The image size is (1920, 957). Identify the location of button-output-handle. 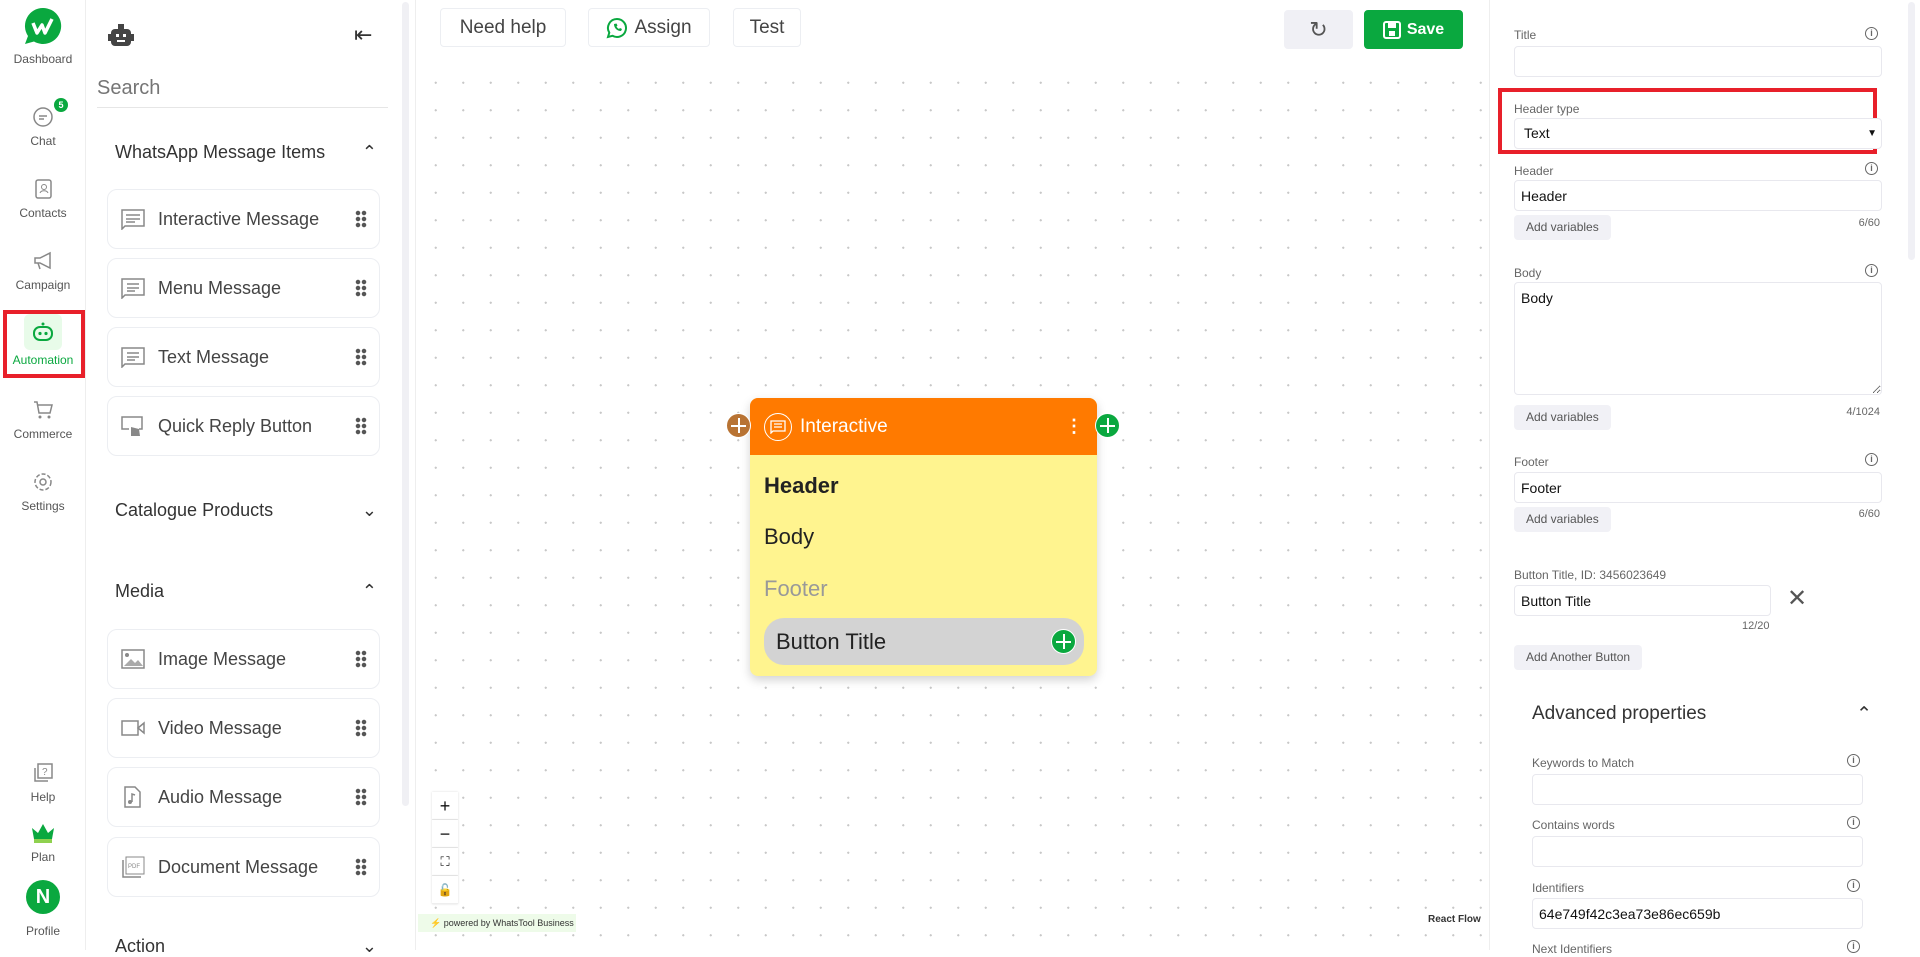
(1063, 641).